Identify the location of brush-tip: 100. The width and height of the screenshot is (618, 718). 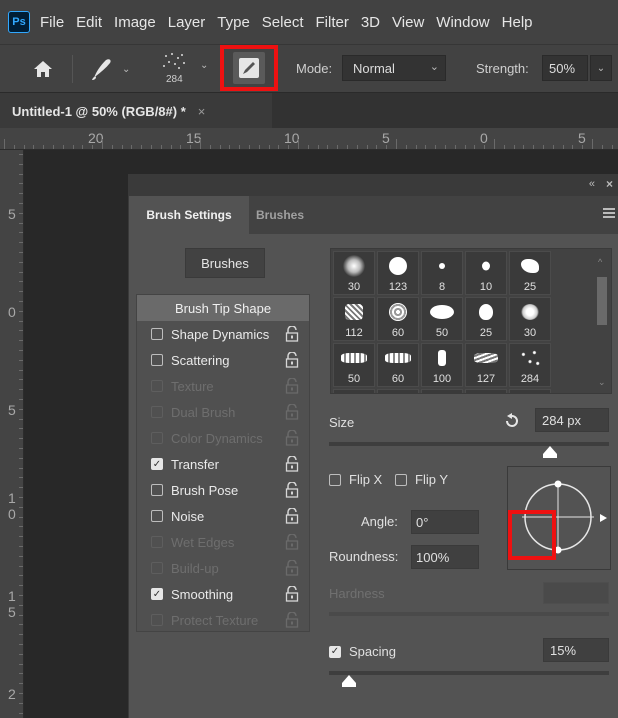
(442, 365).